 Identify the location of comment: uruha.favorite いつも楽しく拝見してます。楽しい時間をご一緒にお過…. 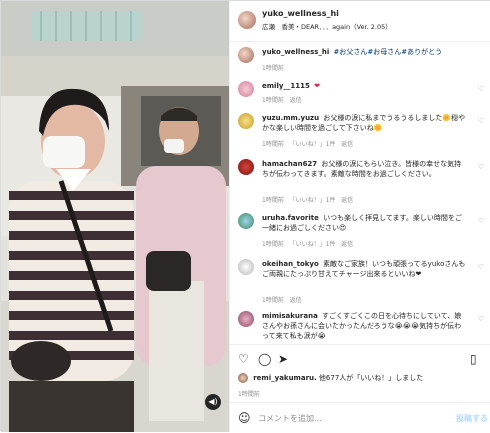
(363, 233).